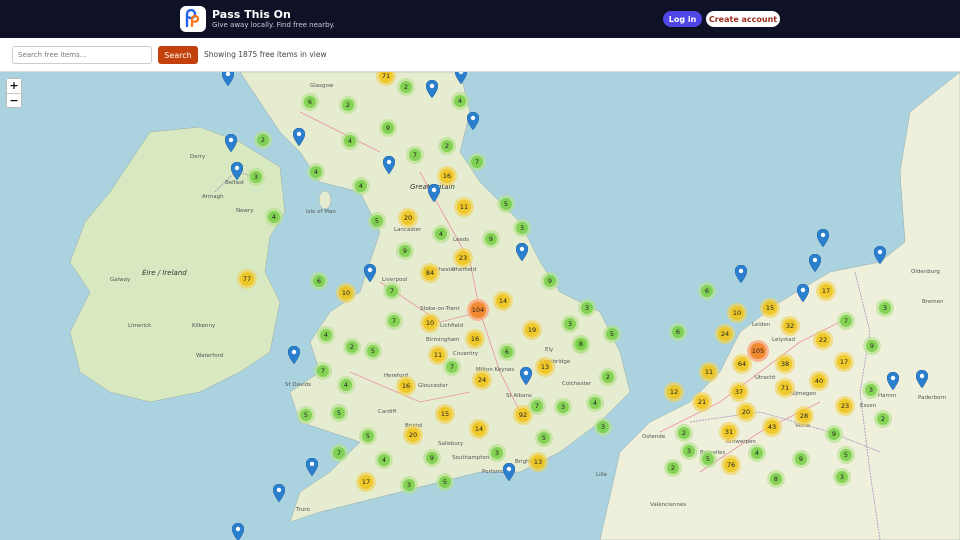  I want to click on create-account-button: Create account, so click(743, 19).